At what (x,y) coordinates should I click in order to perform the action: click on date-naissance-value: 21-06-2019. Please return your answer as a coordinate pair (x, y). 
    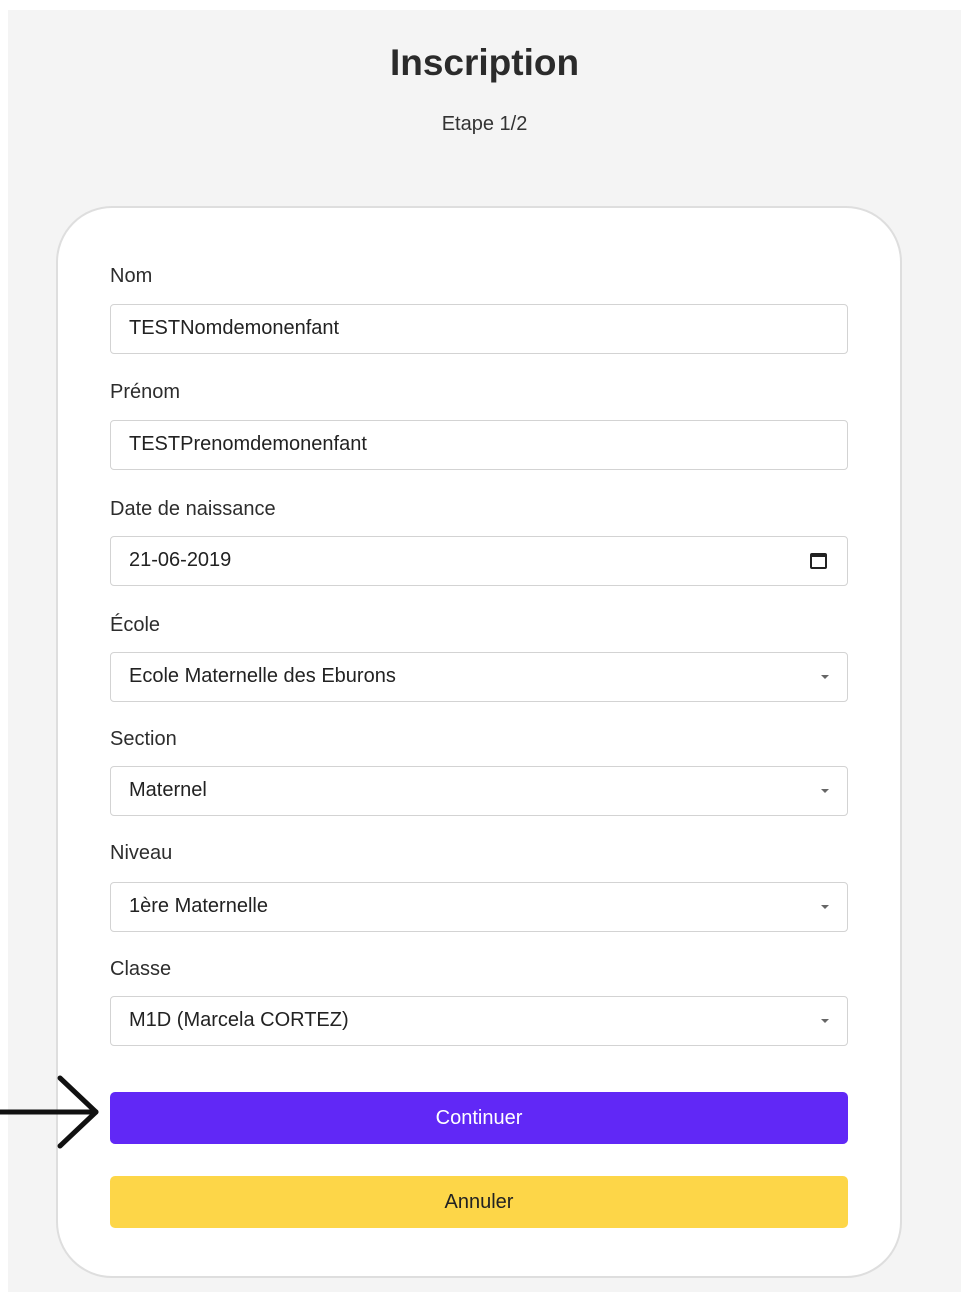
    Looking at the image, I should click on (180, 560).